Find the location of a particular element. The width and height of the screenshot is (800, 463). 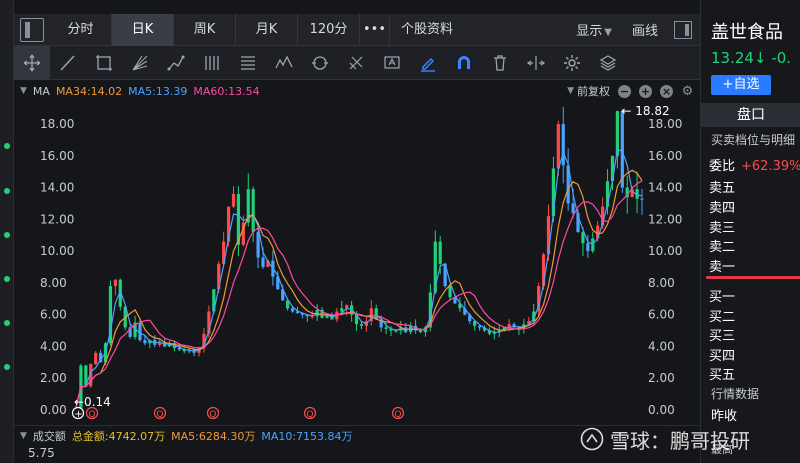

y-tick-label-right: 12.00 is located at coordinates (665, 219).